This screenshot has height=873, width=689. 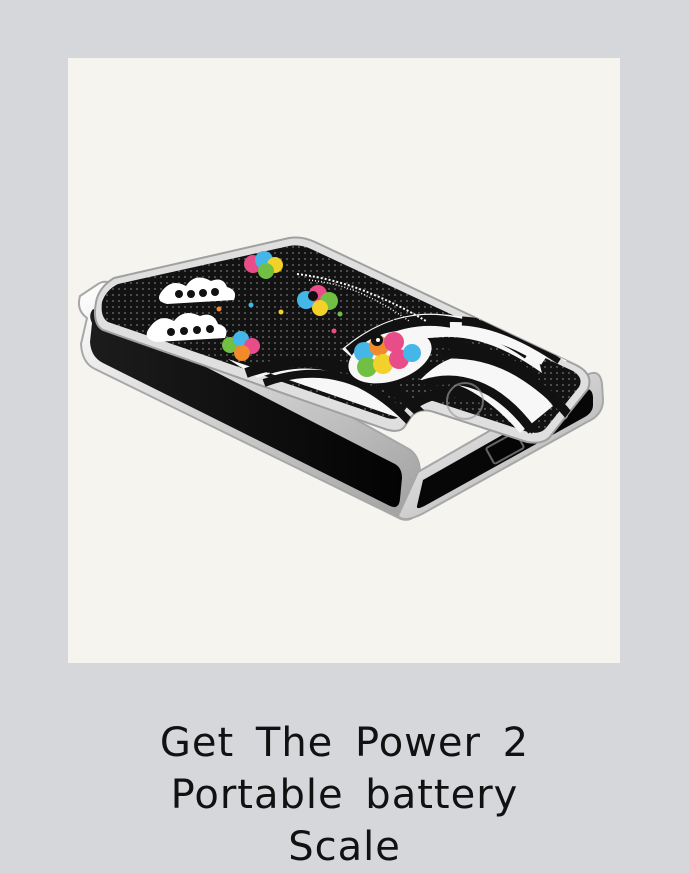 What do you see at coordinates (344, 743) in the screenshot?
I see `product-title-line-1: Get The Power 2` at bounding box center [344, 743].